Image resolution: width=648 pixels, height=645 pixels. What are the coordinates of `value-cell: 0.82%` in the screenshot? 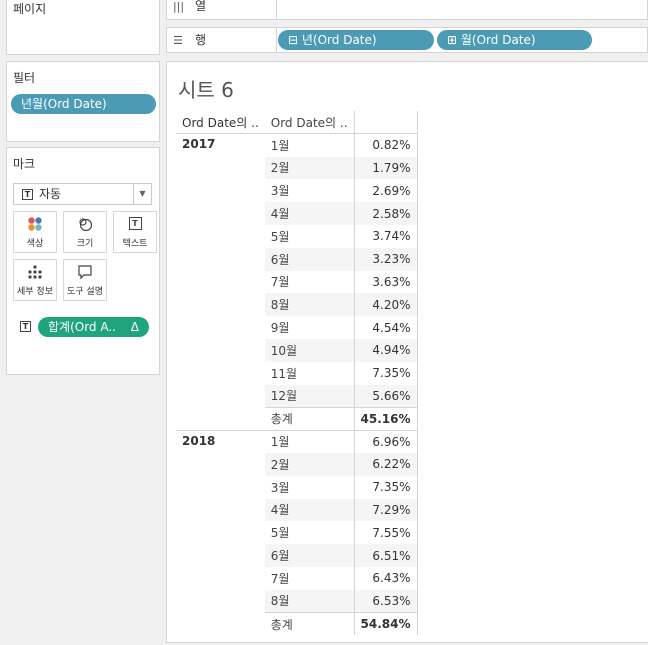 It's located at (385, 145).